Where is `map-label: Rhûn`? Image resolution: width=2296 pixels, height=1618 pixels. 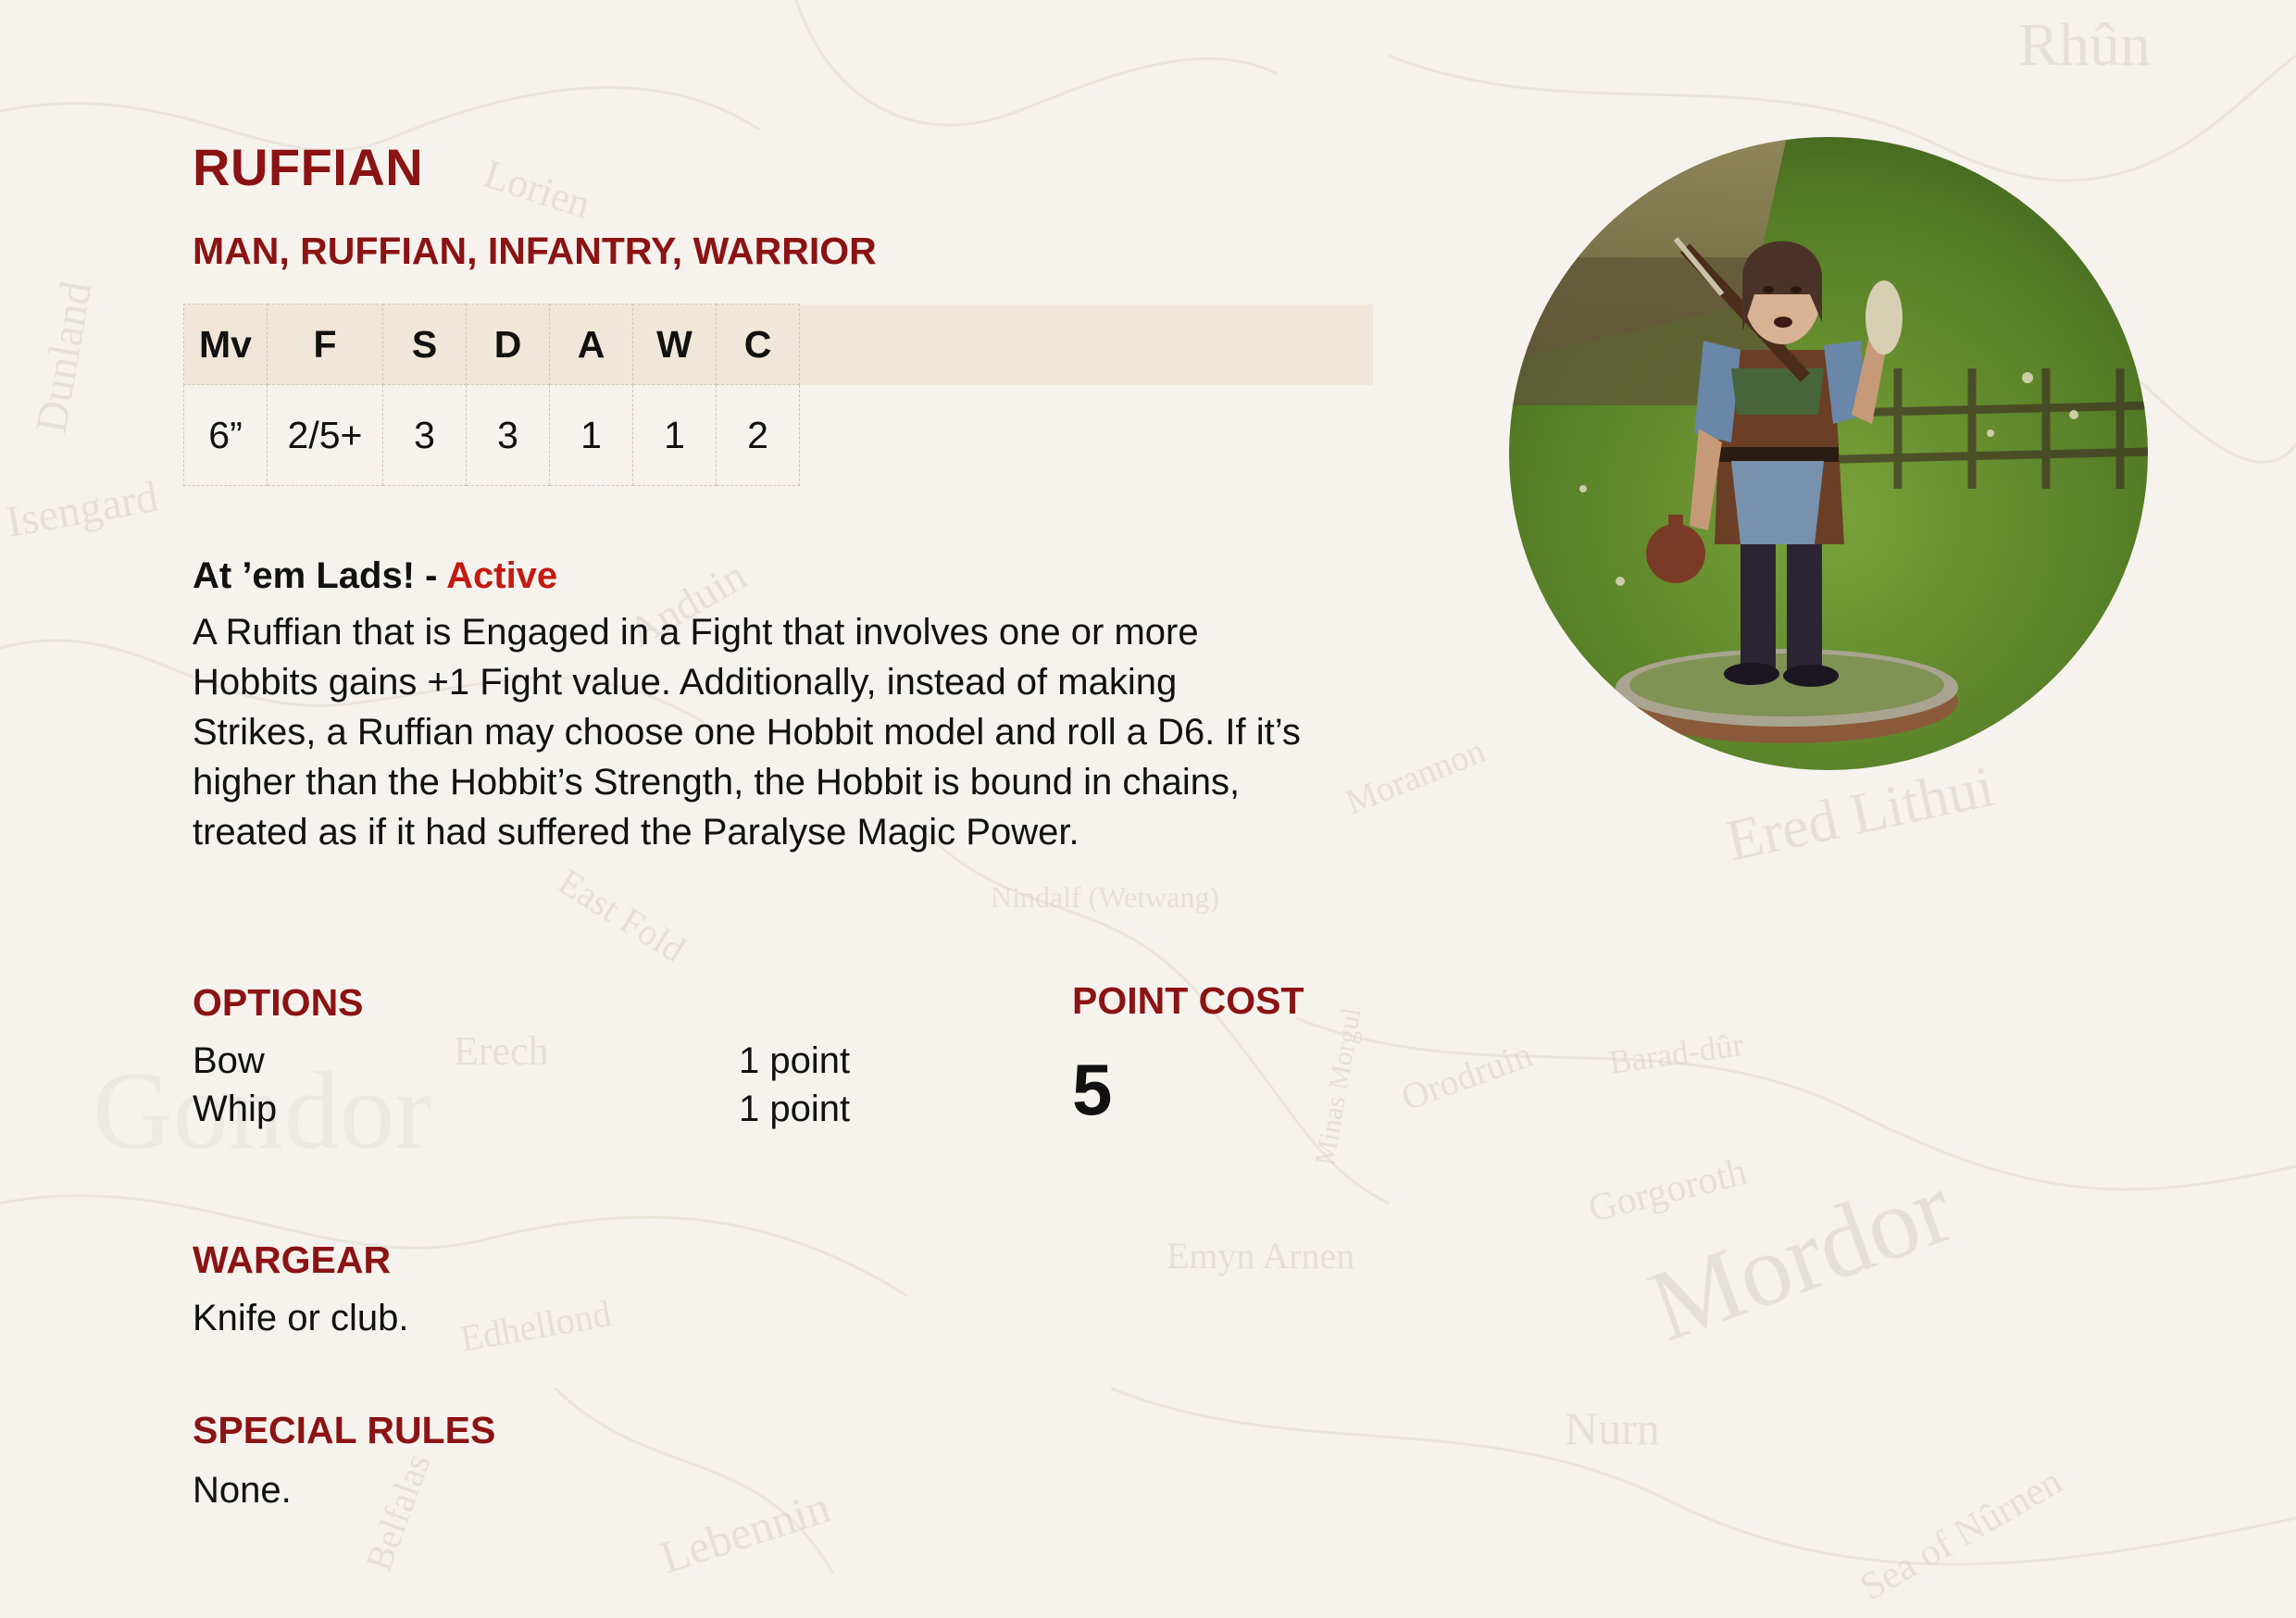 map-label: Rhûn is located at coordinates (2084, 45).